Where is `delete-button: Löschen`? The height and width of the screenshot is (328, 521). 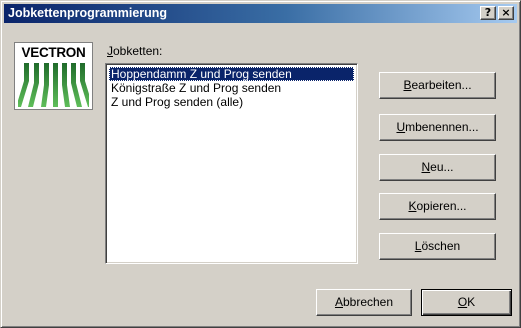 delete-button: Löschen is located at coordinates (437, 246).